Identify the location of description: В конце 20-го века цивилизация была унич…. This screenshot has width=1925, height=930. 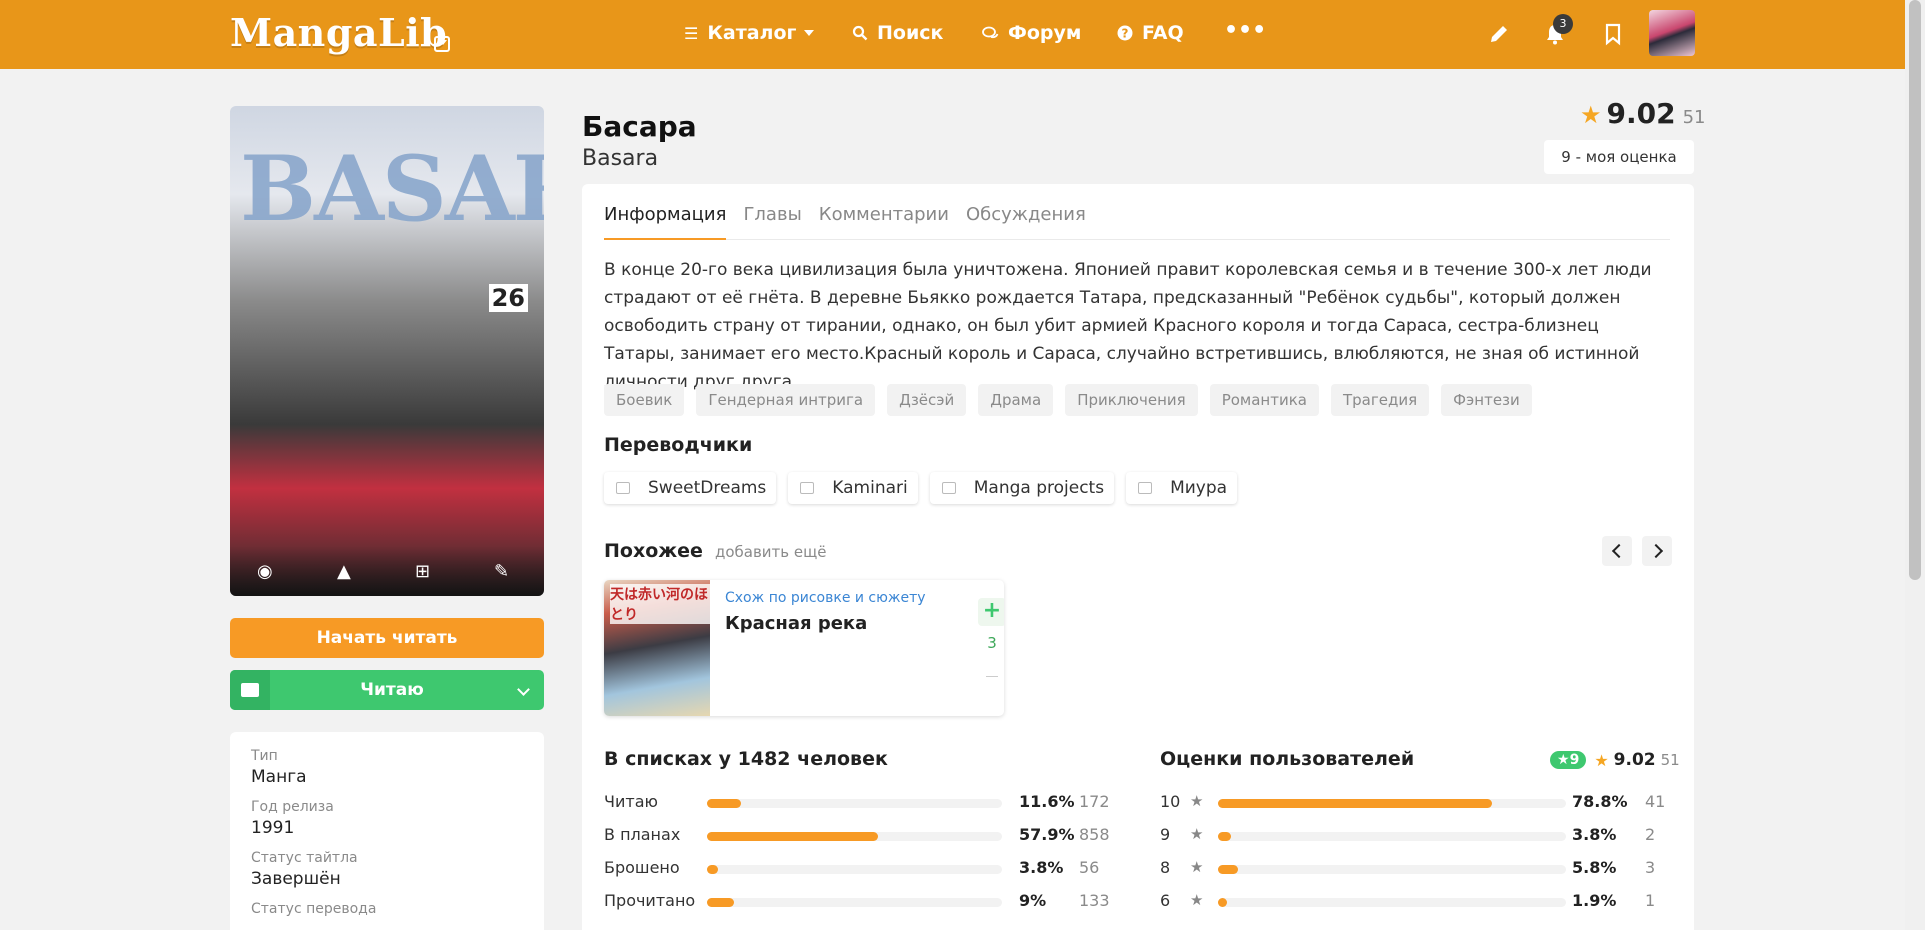
(1128, 326).